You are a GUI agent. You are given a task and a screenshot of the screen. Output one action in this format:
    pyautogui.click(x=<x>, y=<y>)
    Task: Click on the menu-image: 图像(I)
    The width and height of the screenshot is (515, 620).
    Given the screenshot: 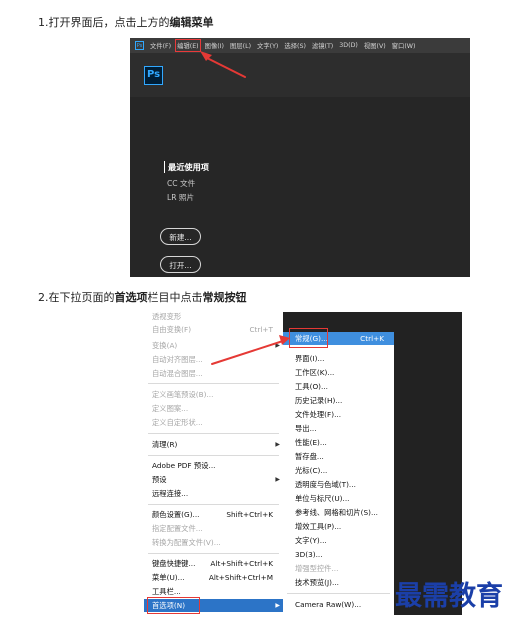 What is the action you would take?
    pyautogui.click(x=214, y=45)
    